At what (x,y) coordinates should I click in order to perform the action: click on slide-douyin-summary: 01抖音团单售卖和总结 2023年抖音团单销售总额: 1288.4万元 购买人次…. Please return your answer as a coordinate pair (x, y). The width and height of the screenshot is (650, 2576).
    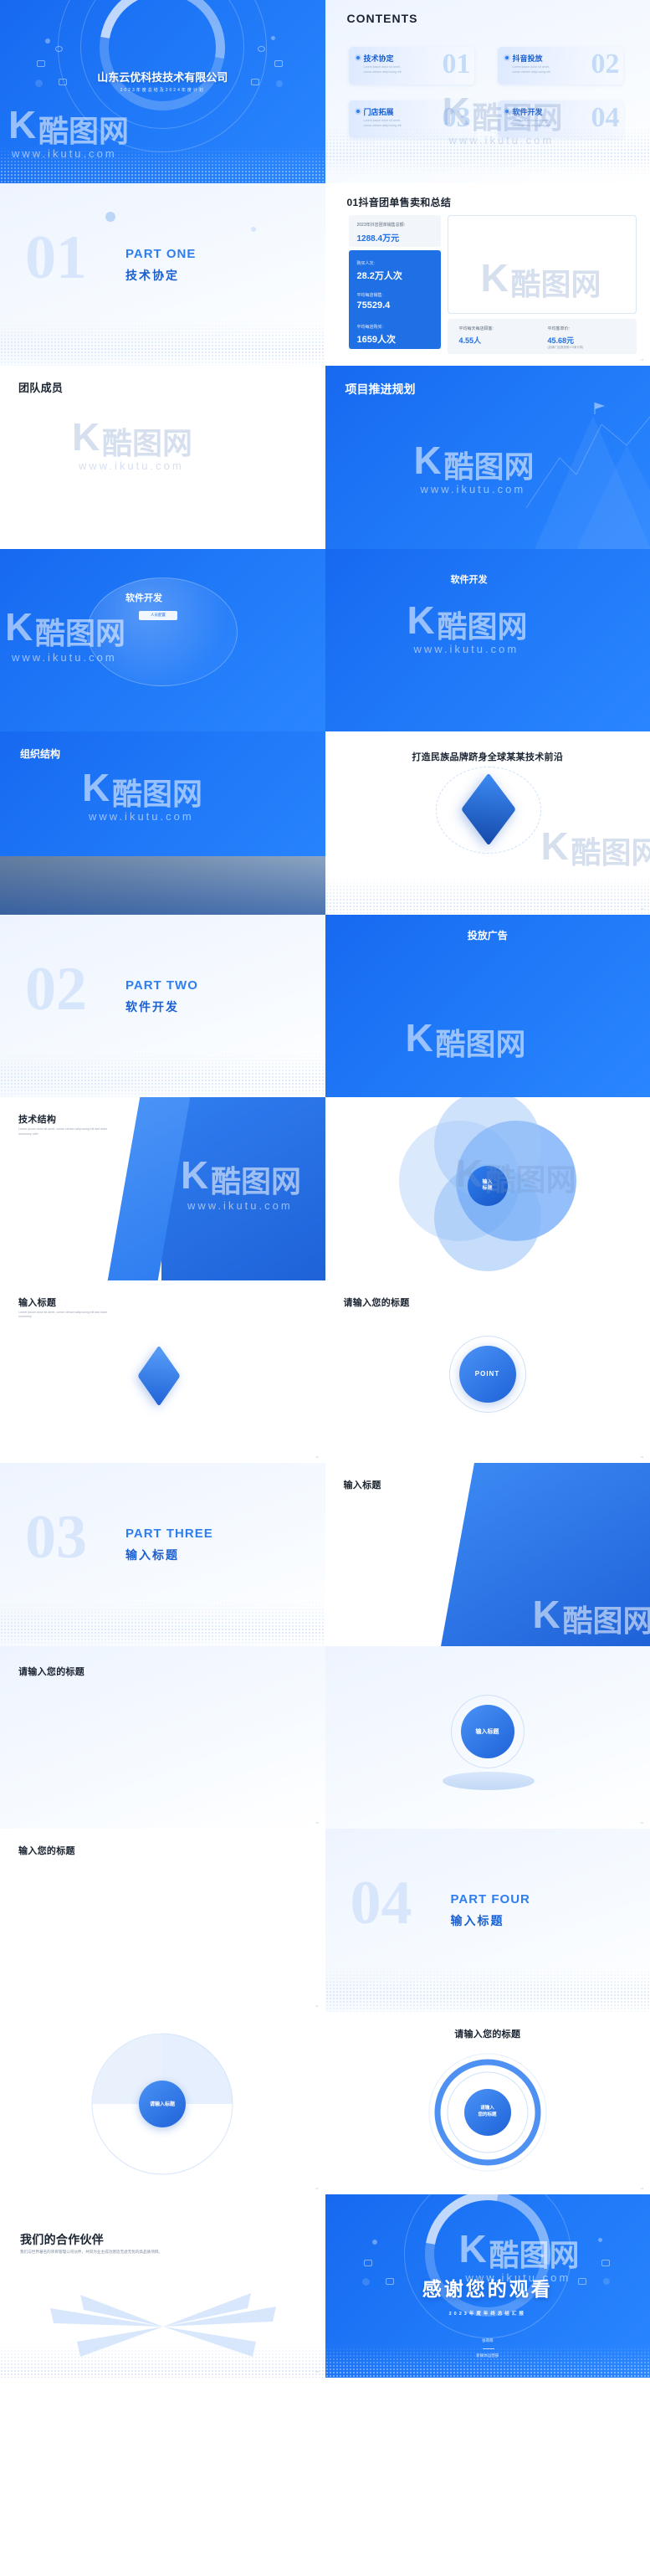
    Looking at the image, I should click on (487, 274).